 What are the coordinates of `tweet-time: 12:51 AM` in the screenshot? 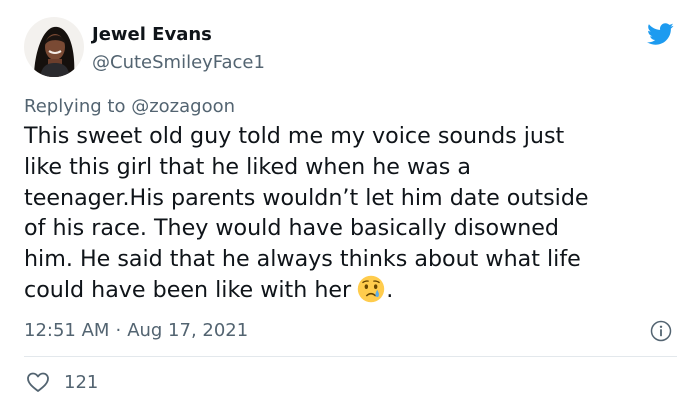 It's located at (67, 330).